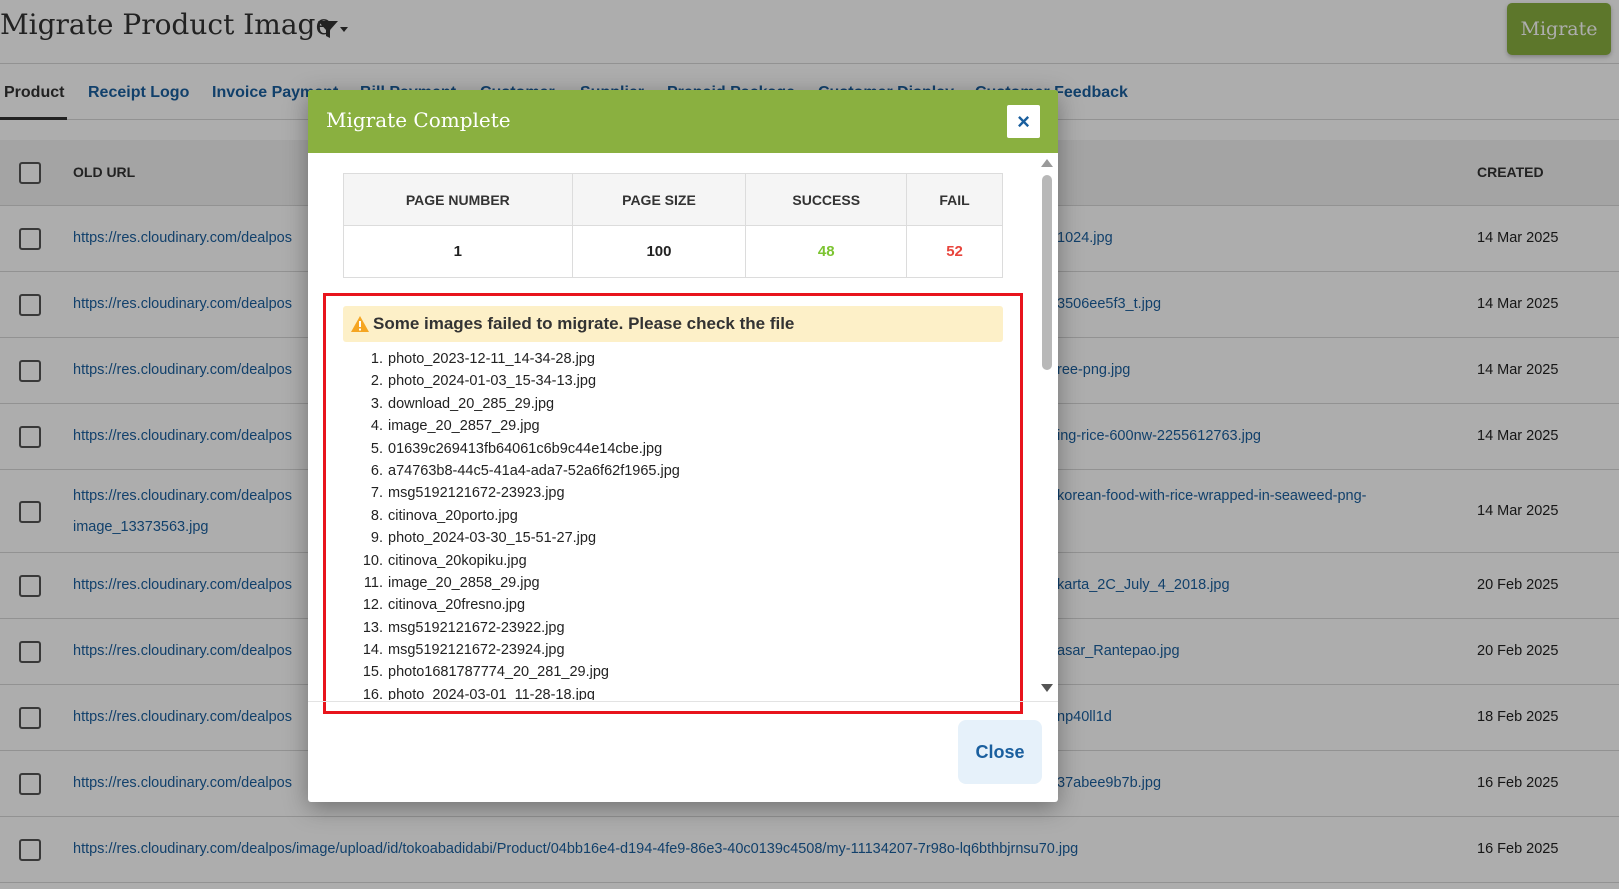 Image resolution: width=1619 pixels, height=889 pixels. I want to click on stats-fail-count: 52, so click(954, 251).